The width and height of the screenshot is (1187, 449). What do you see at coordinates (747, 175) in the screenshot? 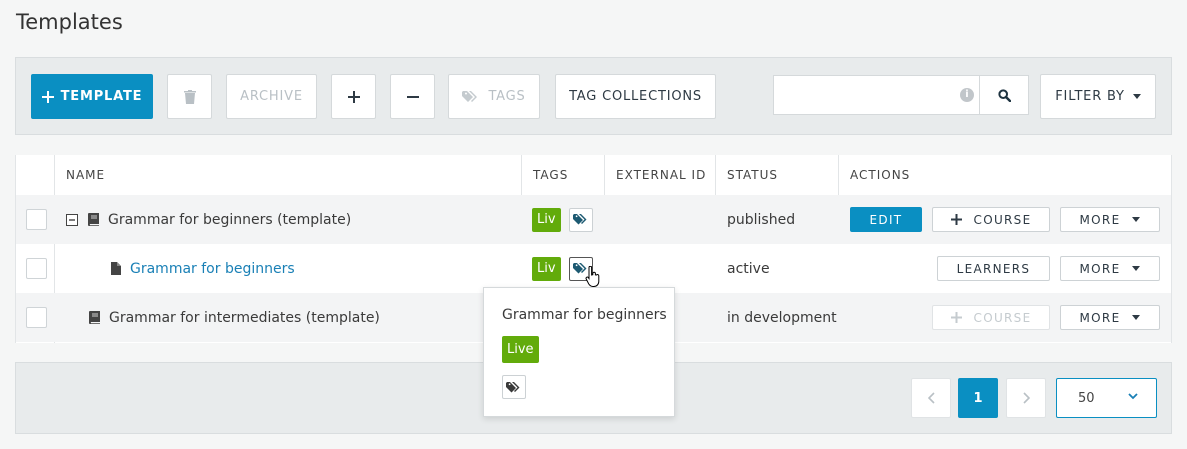
I see `header-status: STATUS` at bounding box center [747, 175].